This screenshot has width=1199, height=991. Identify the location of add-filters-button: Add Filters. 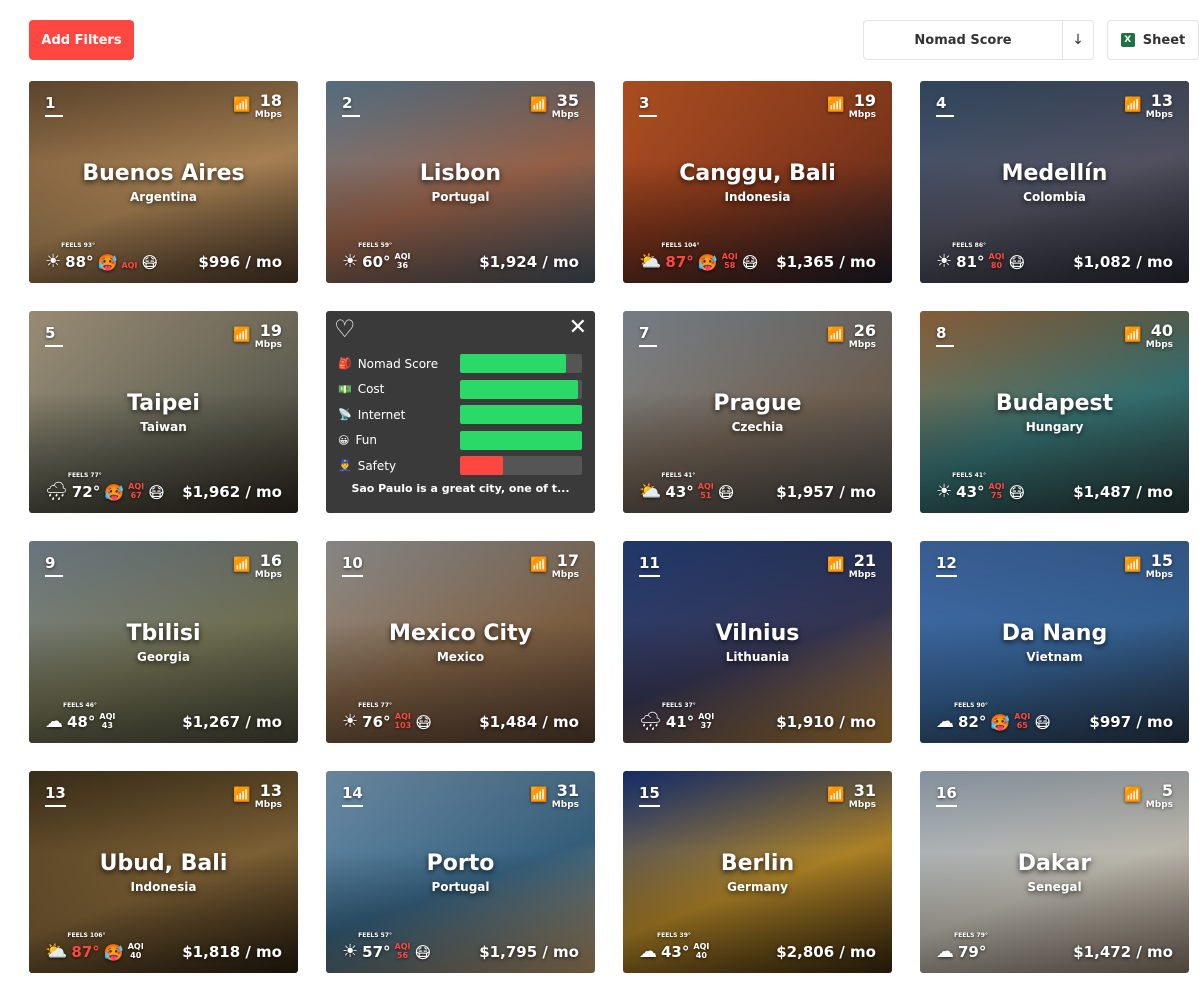
(81, 40).